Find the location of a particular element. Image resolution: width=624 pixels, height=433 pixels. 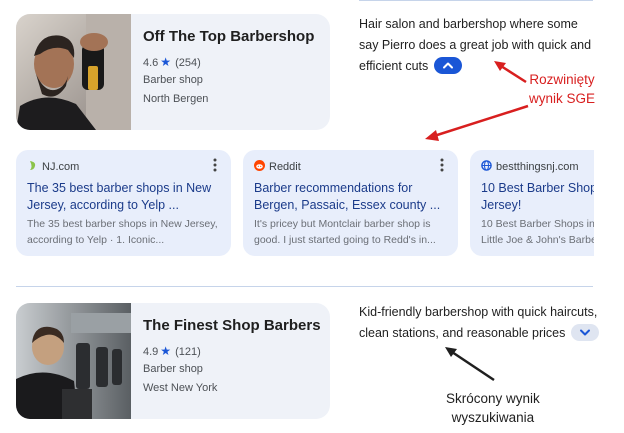

annotation-line: wyszukiwania is located at coordinates (493, 417).